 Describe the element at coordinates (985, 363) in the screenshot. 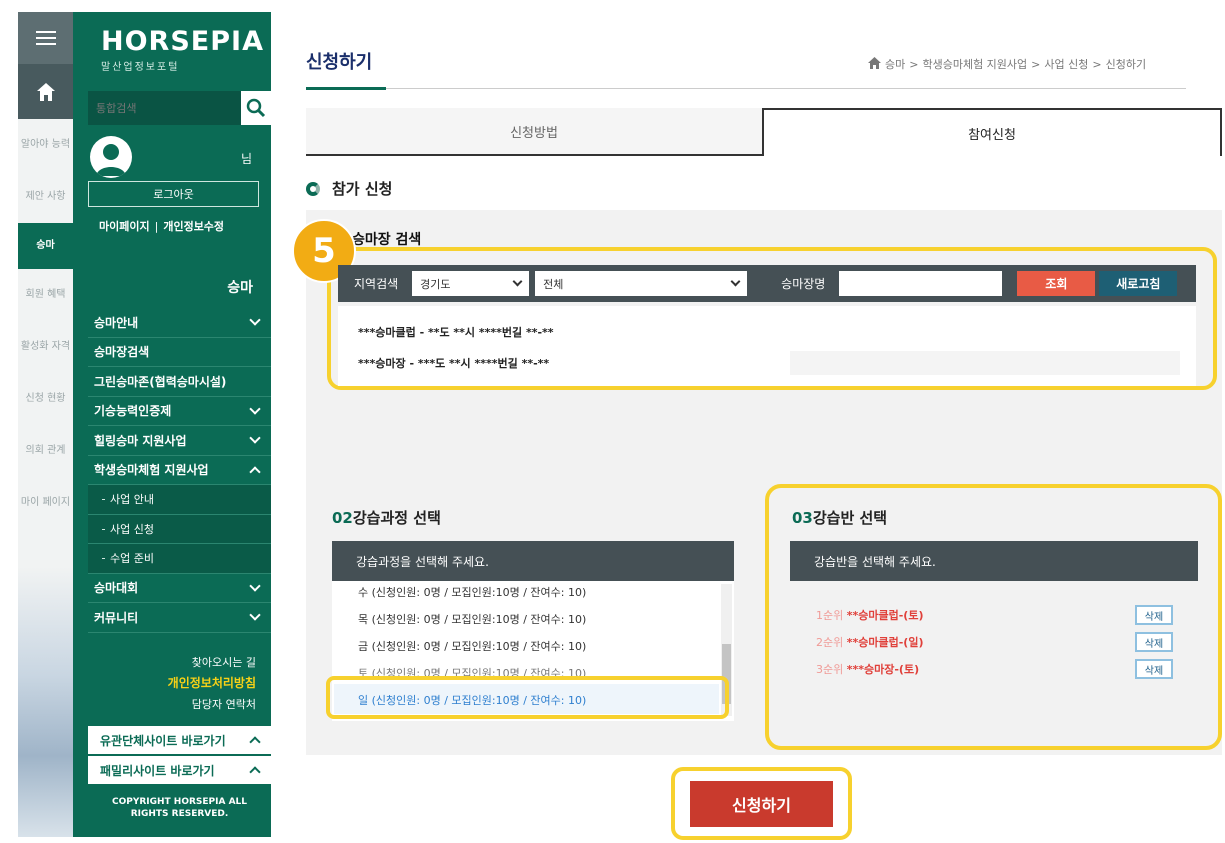

I see `result-row-stripe` at that location.